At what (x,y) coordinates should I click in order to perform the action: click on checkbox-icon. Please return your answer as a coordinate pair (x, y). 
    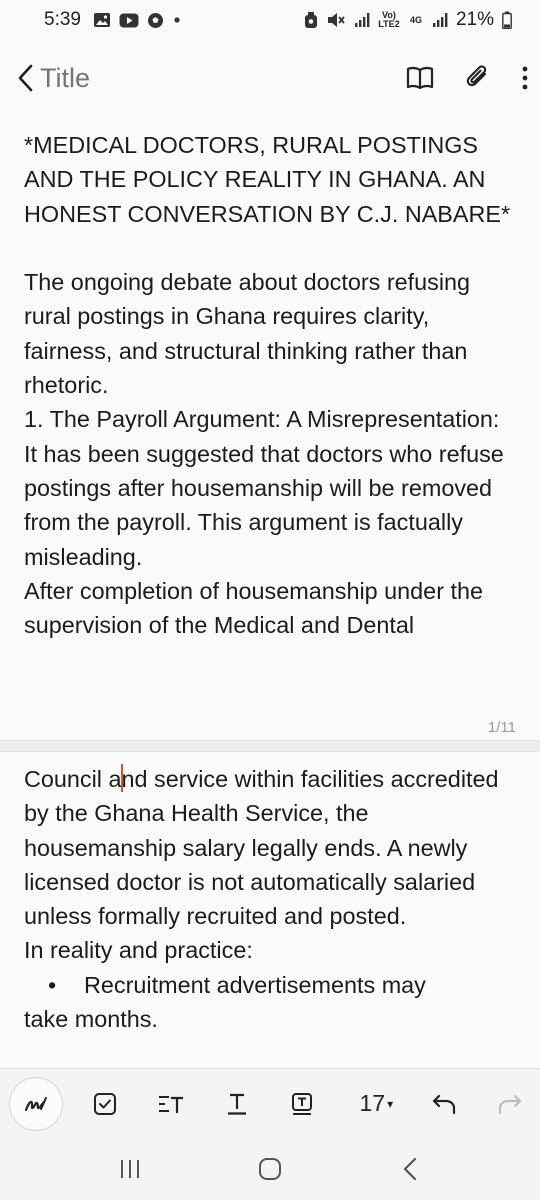
    Looking at the image, I should click on (104, 1103).